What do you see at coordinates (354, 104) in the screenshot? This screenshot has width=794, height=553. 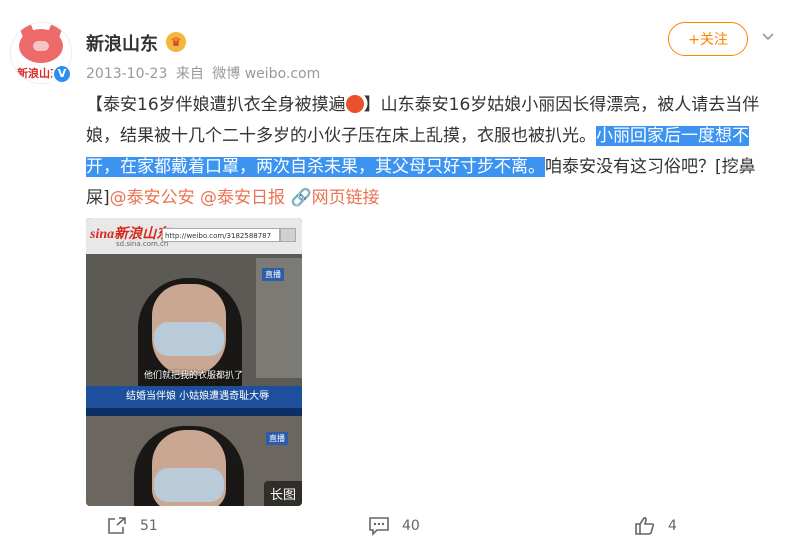 I see `angry-emoji-icon` at bounding box center [354, 104].